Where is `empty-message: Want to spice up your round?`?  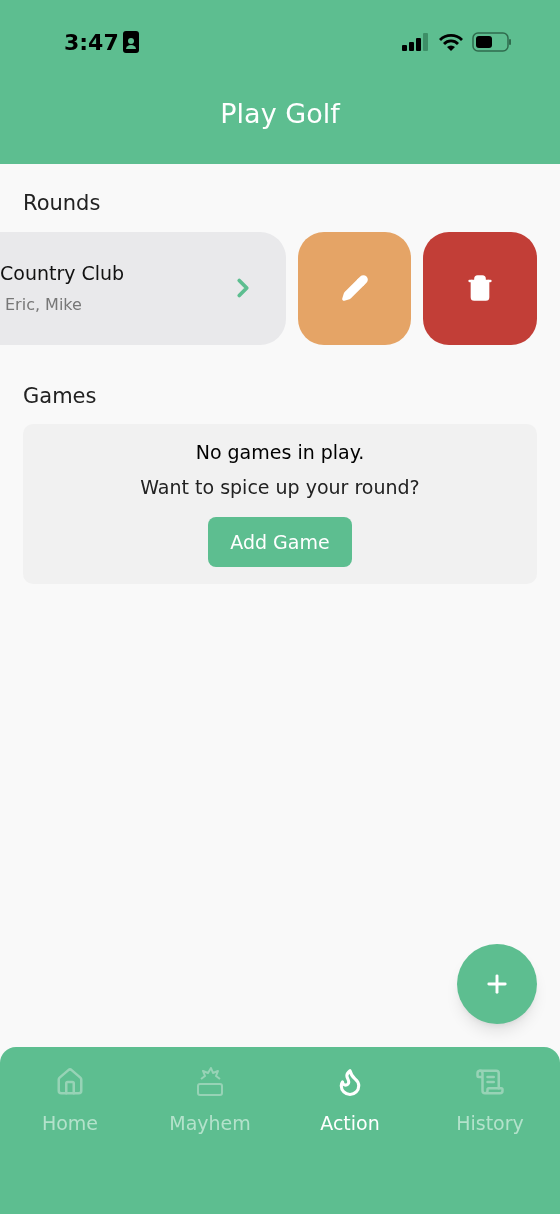 empty-message: Want to spice up your round? is located at coordinates (280, 487).